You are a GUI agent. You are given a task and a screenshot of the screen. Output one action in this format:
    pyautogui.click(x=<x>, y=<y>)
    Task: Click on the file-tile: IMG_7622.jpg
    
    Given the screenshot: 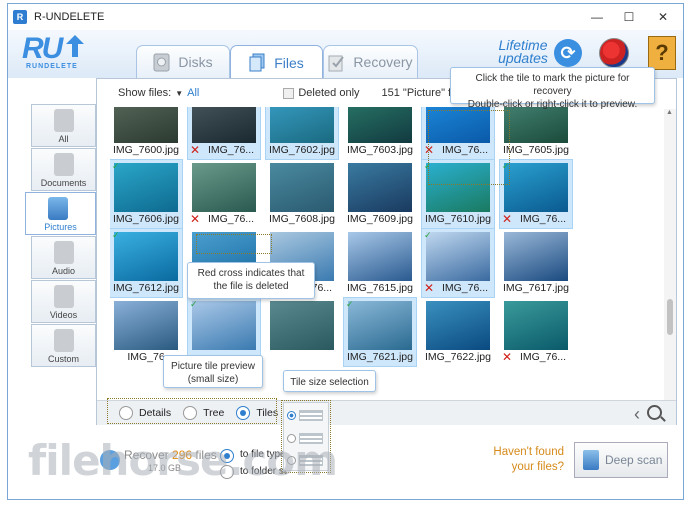 What is the action you would take?
    pyautogui.click(x=458, y=332)
    